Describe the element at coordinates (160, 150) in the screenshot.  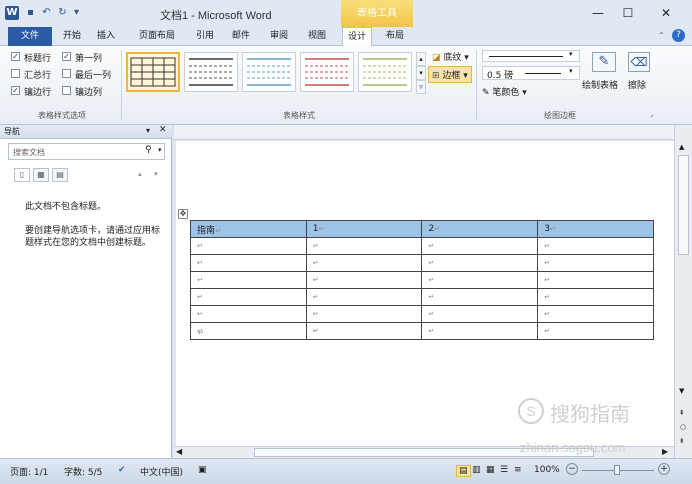
I see `chevron-down-icon: ▾` at that location.